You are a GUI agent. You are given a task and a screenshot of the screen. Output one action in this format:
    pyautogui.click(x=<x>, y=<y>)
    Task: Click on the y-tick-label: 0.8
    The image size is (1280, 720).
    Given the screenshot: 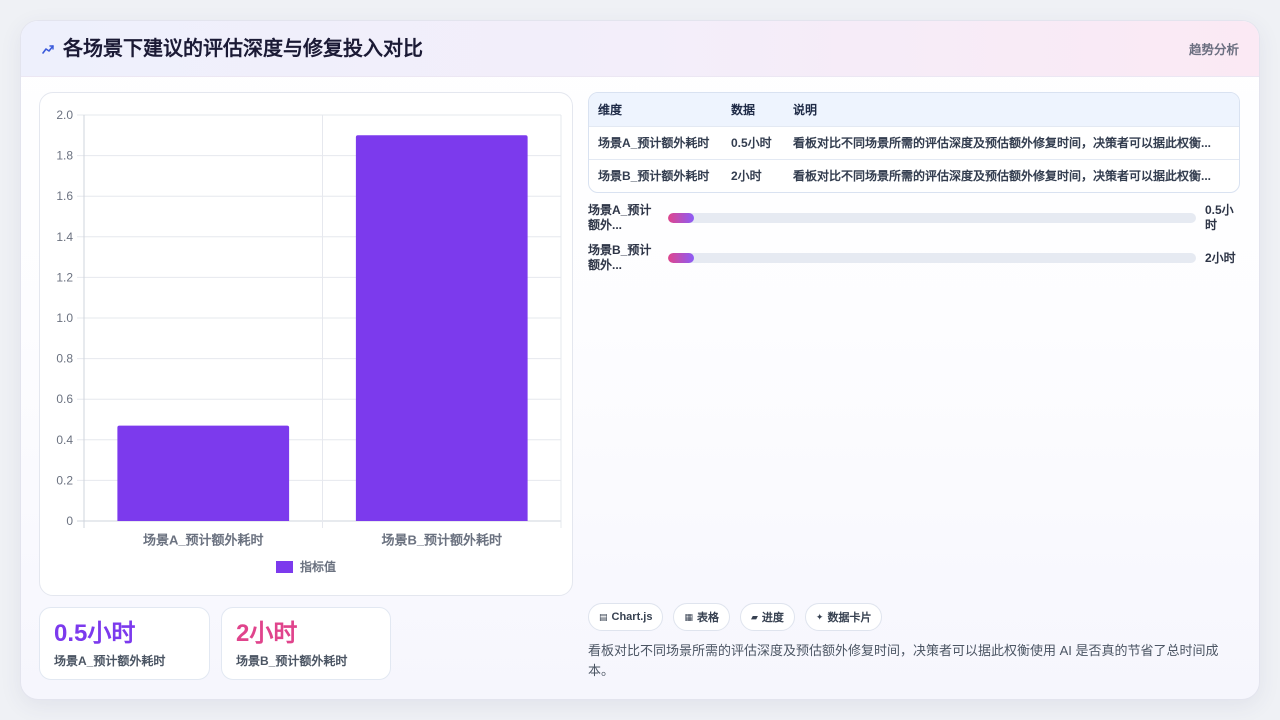 What is the action you would take?
    pyautogui.click(x=64, y=359)
    